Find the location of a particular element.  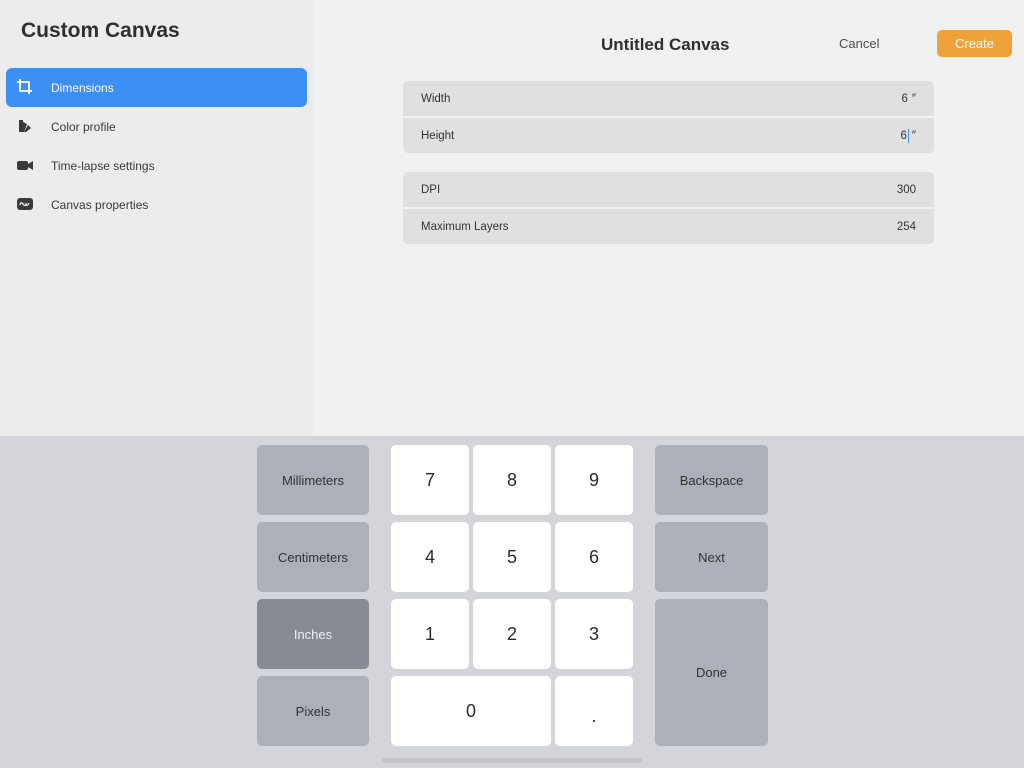

unit-centimeters-button: Centimeters is located at coordinates (313, 557).